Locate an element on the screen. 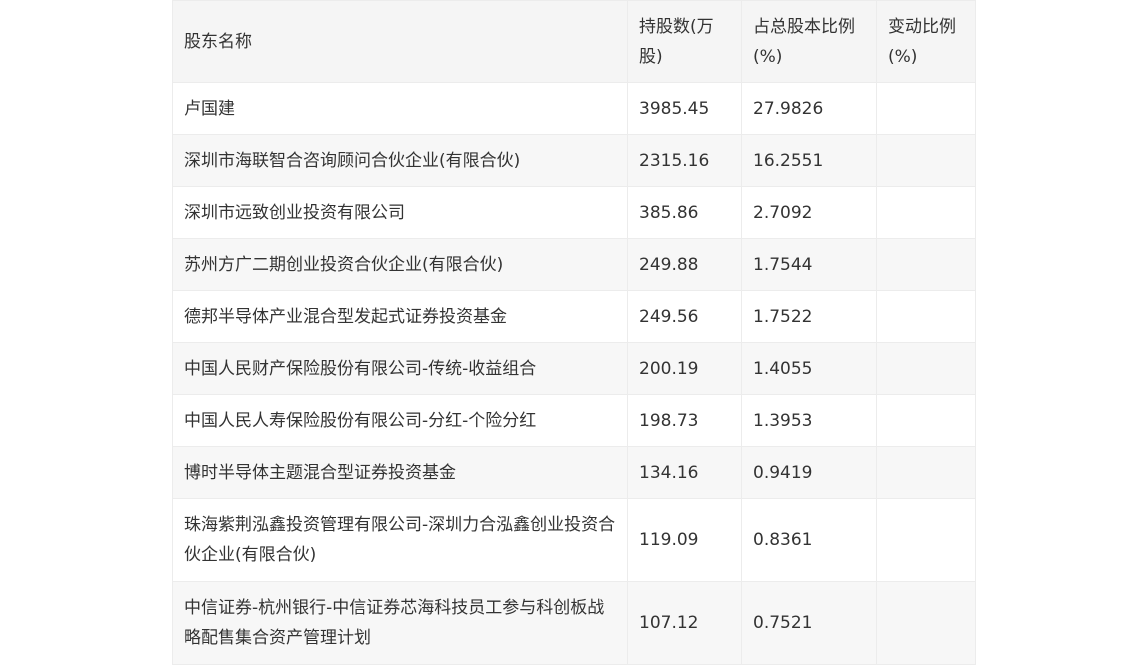  cell-ratio: 1.7522 is located at coordinates (809, 316).